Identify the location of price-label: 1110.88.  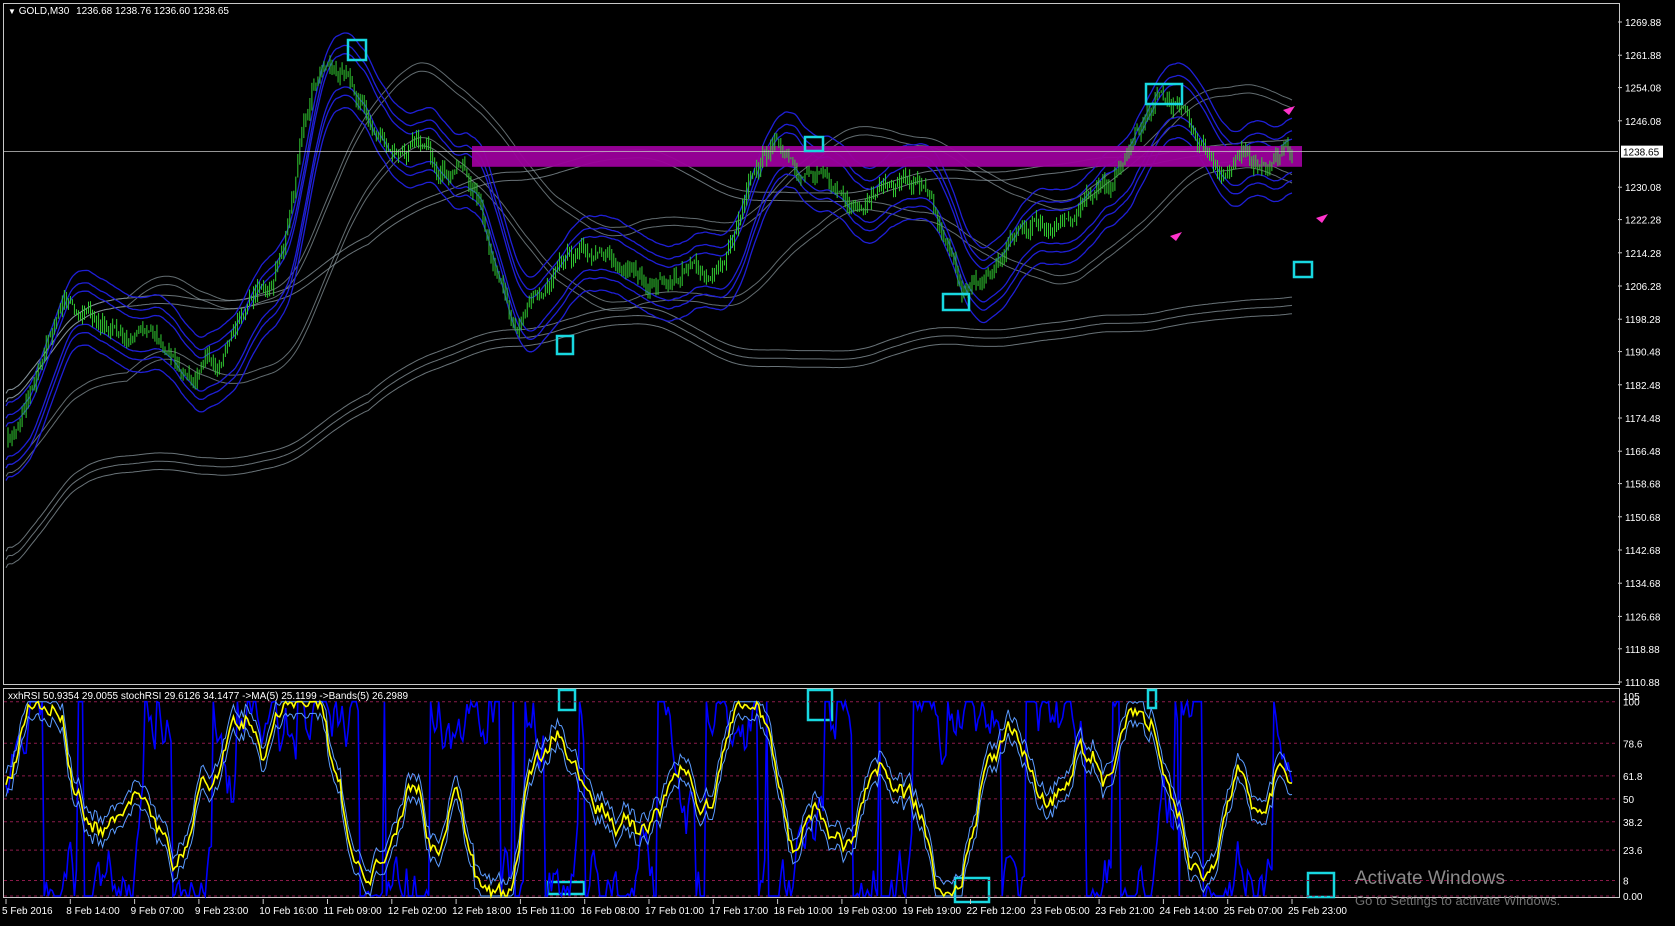
(1642, 683).